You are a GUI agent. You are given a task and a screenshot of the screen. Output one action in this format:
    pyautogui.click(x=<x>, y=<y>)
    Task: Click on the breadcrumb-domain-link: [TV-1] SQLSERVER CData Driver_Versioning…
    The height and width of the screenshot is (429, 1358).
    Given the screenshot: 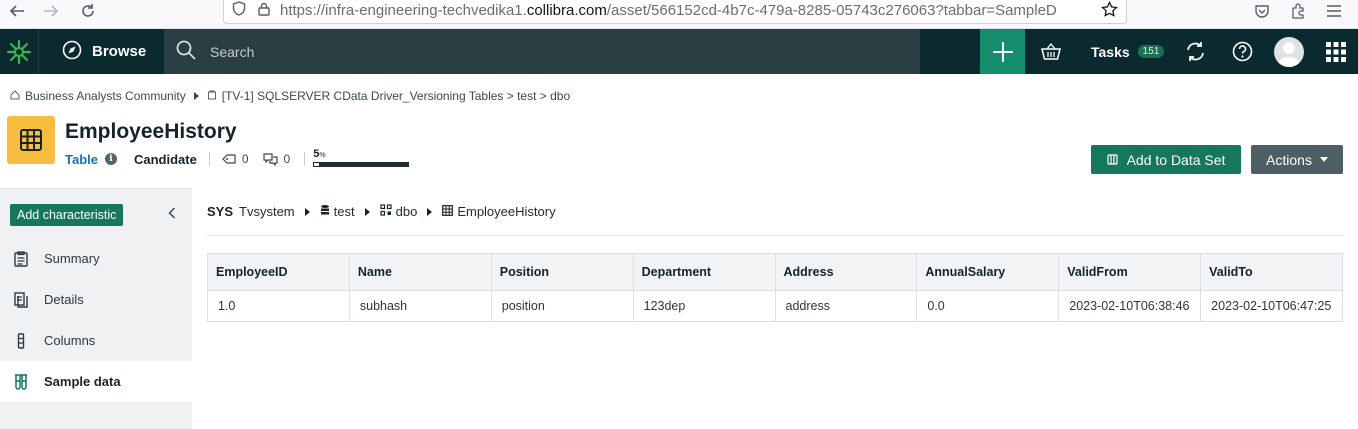 What is the action you would take?
    pyautogui.click(x=396, y=96)
    